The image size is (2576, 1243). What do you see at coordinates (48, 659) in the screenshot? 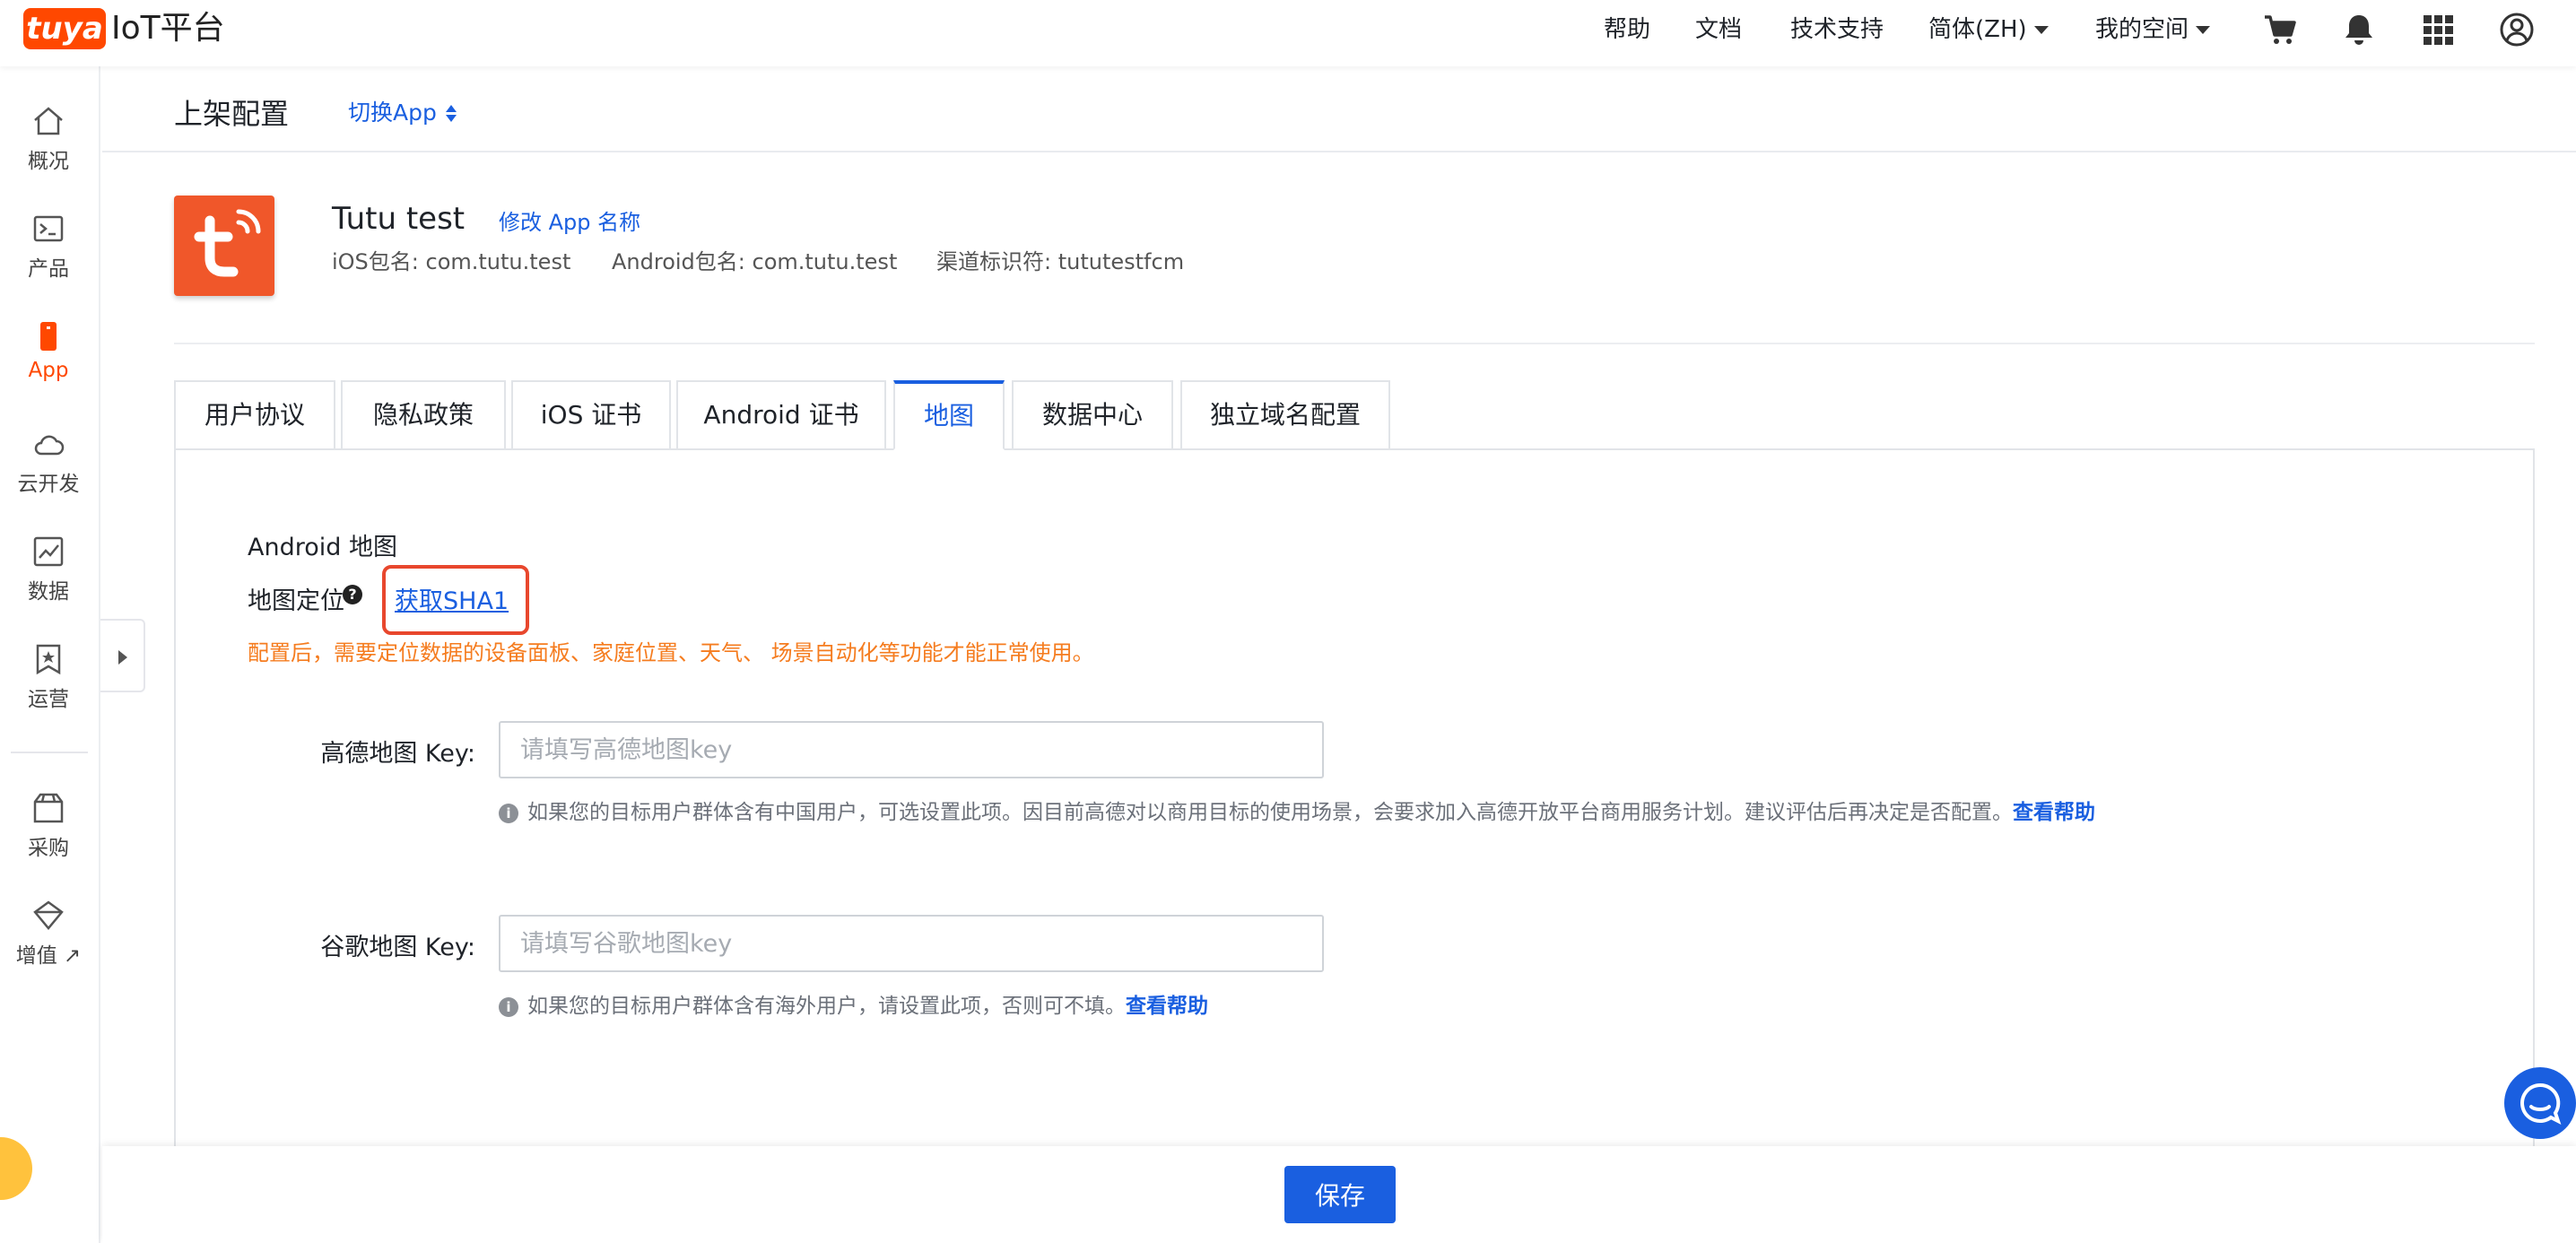
I see `star-icon` at bounding box center [48, 659].